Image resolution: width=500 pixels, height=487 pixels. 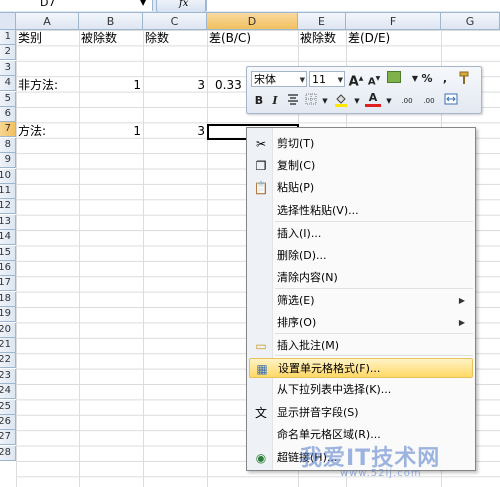 What do you see at coordinates (8, 161) in the screenshot?
I see `row-header-9: 9` at bounding box center [8, 161].